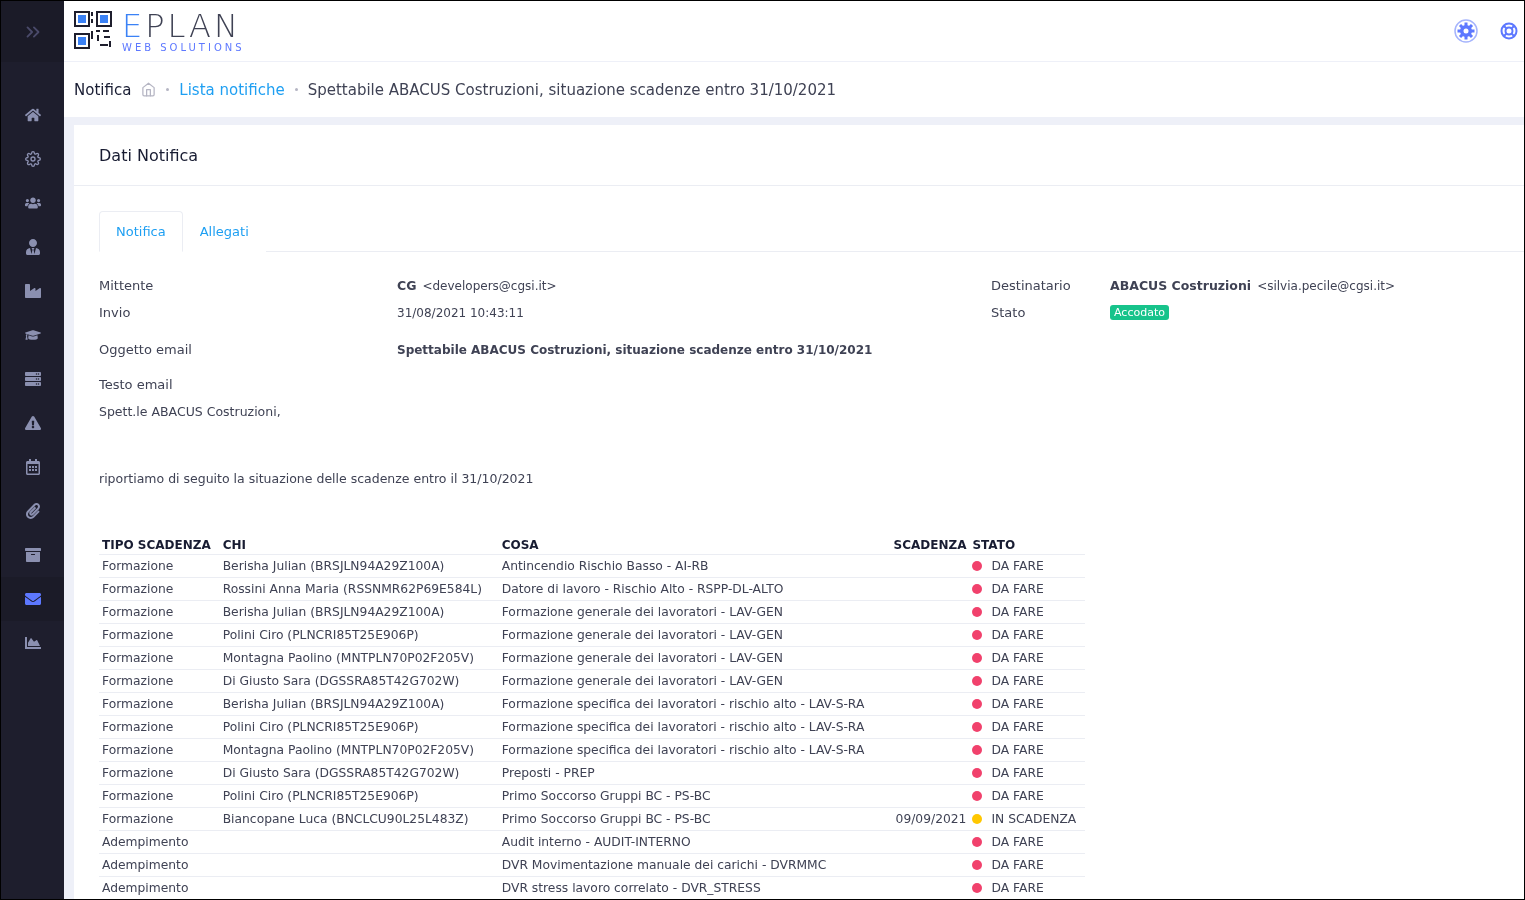  Describe the element at coordinates (146, 349) in the screenshot. I see `field-label: Oggetto email` at that location.